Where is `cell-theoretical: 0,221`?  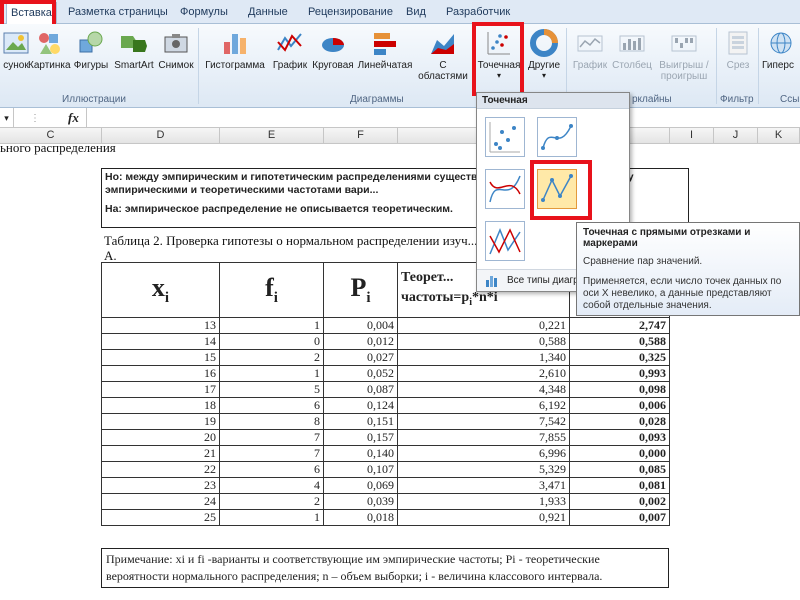 cell-theoretical: 0,221 is located at coordinates (483, 325).